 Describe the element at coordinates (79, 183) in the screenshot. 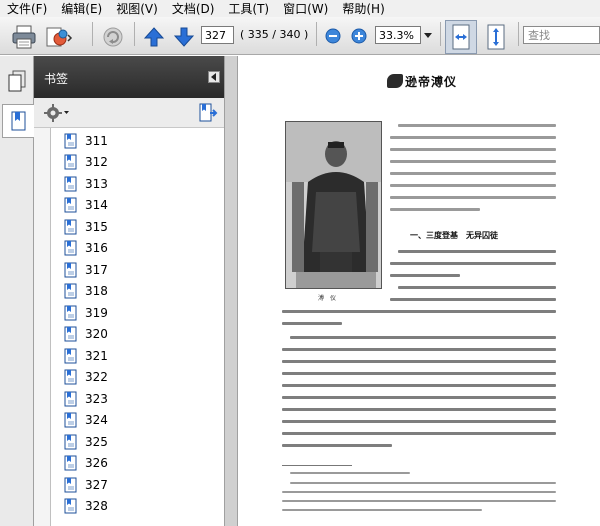

I see `bookmark-item: 313` at that location.